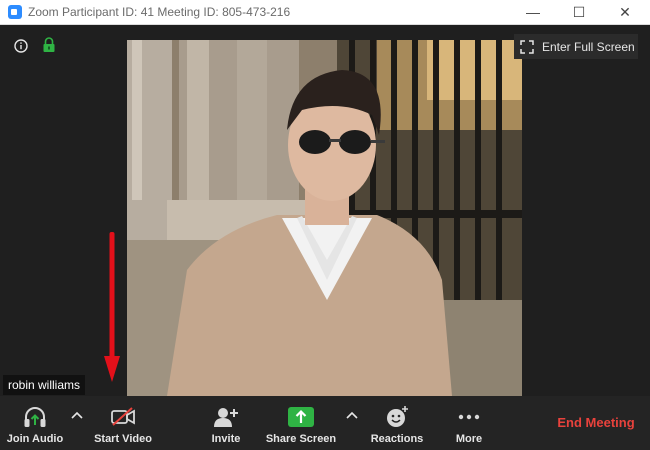 The image size is (650, 450). Describe the element at coordinates (21, 46) in the screenshot. I see `info-icon` at that location.